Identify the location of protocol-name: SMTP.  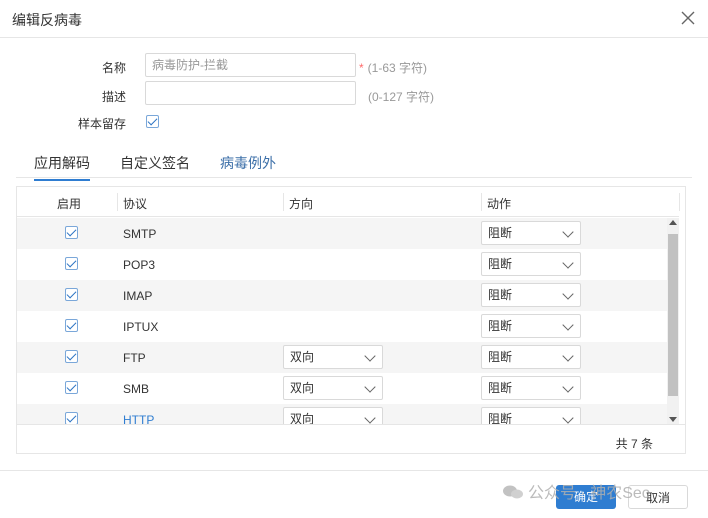
(140, 234).